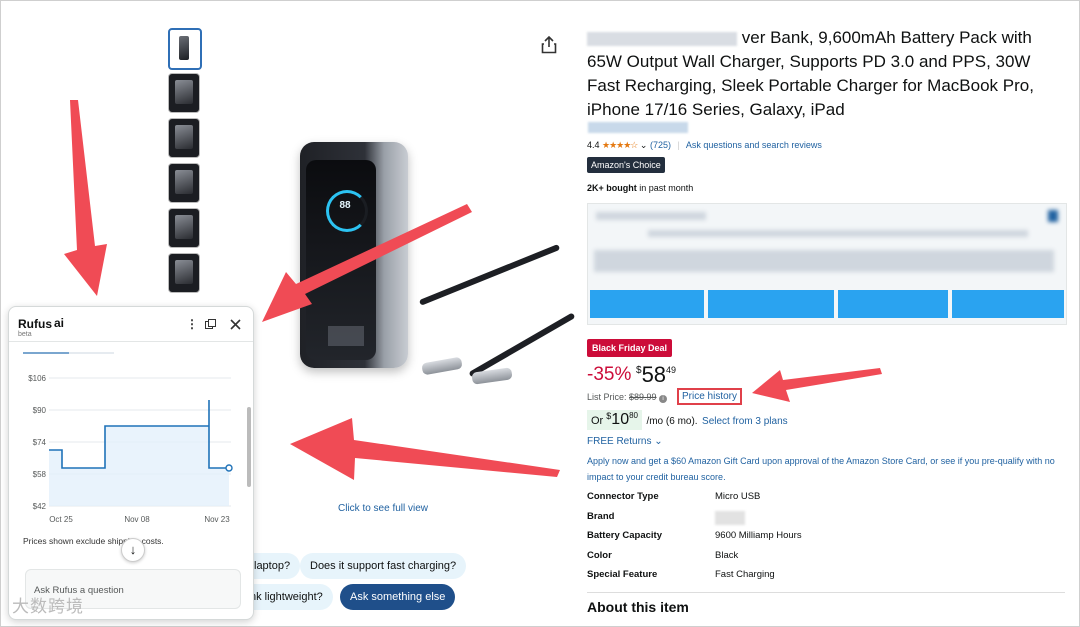 This screenshot has height=627, width=1080. What do you see at coordinates (383, 566) in the screenshot?
I see `chip-fast-charging: Does it support fast charging?` at bounding box center [383, 566].